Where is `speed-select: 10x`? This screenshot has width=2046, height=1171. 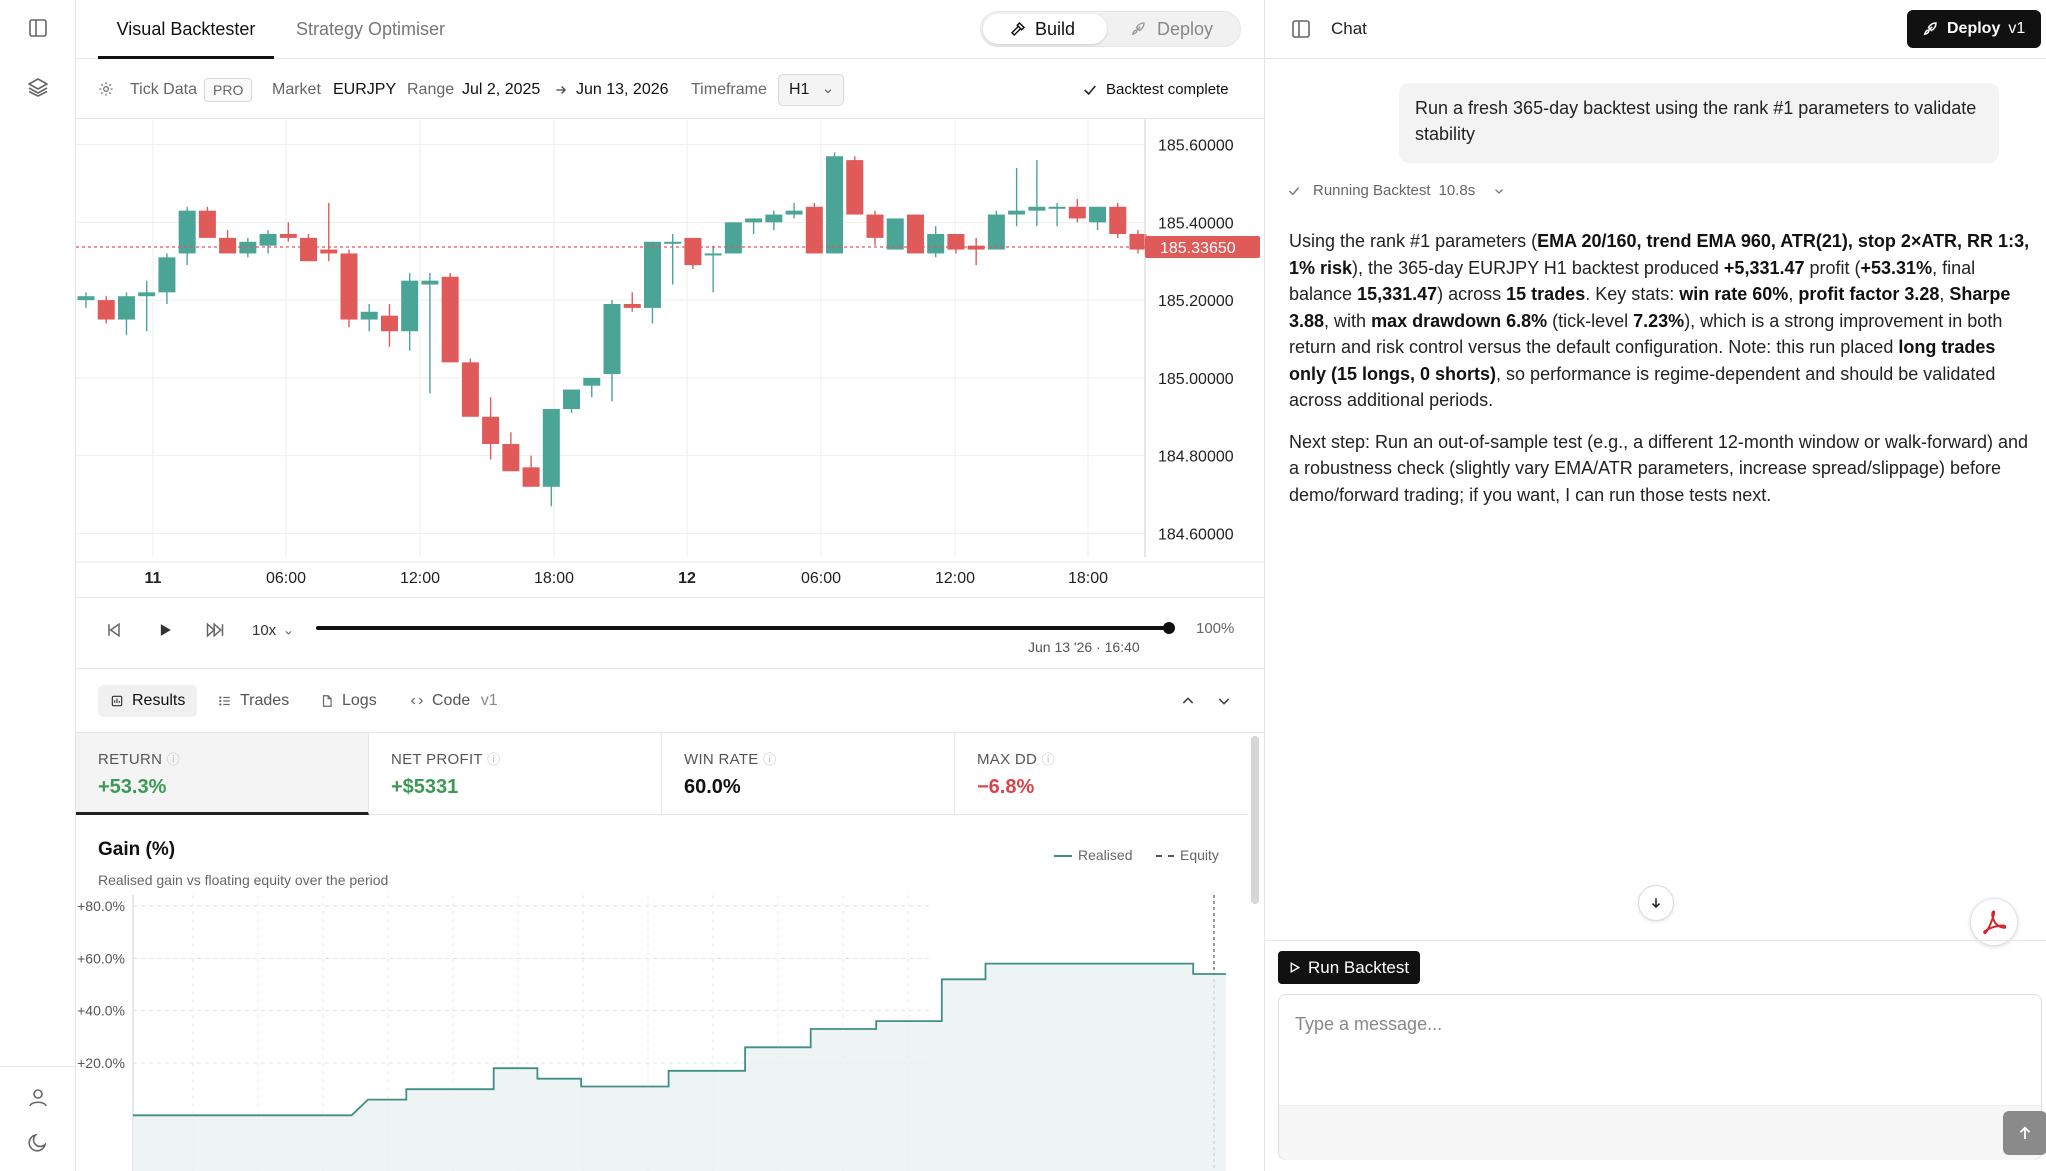
speed-select: 10x is located at coordinates (264, 630).